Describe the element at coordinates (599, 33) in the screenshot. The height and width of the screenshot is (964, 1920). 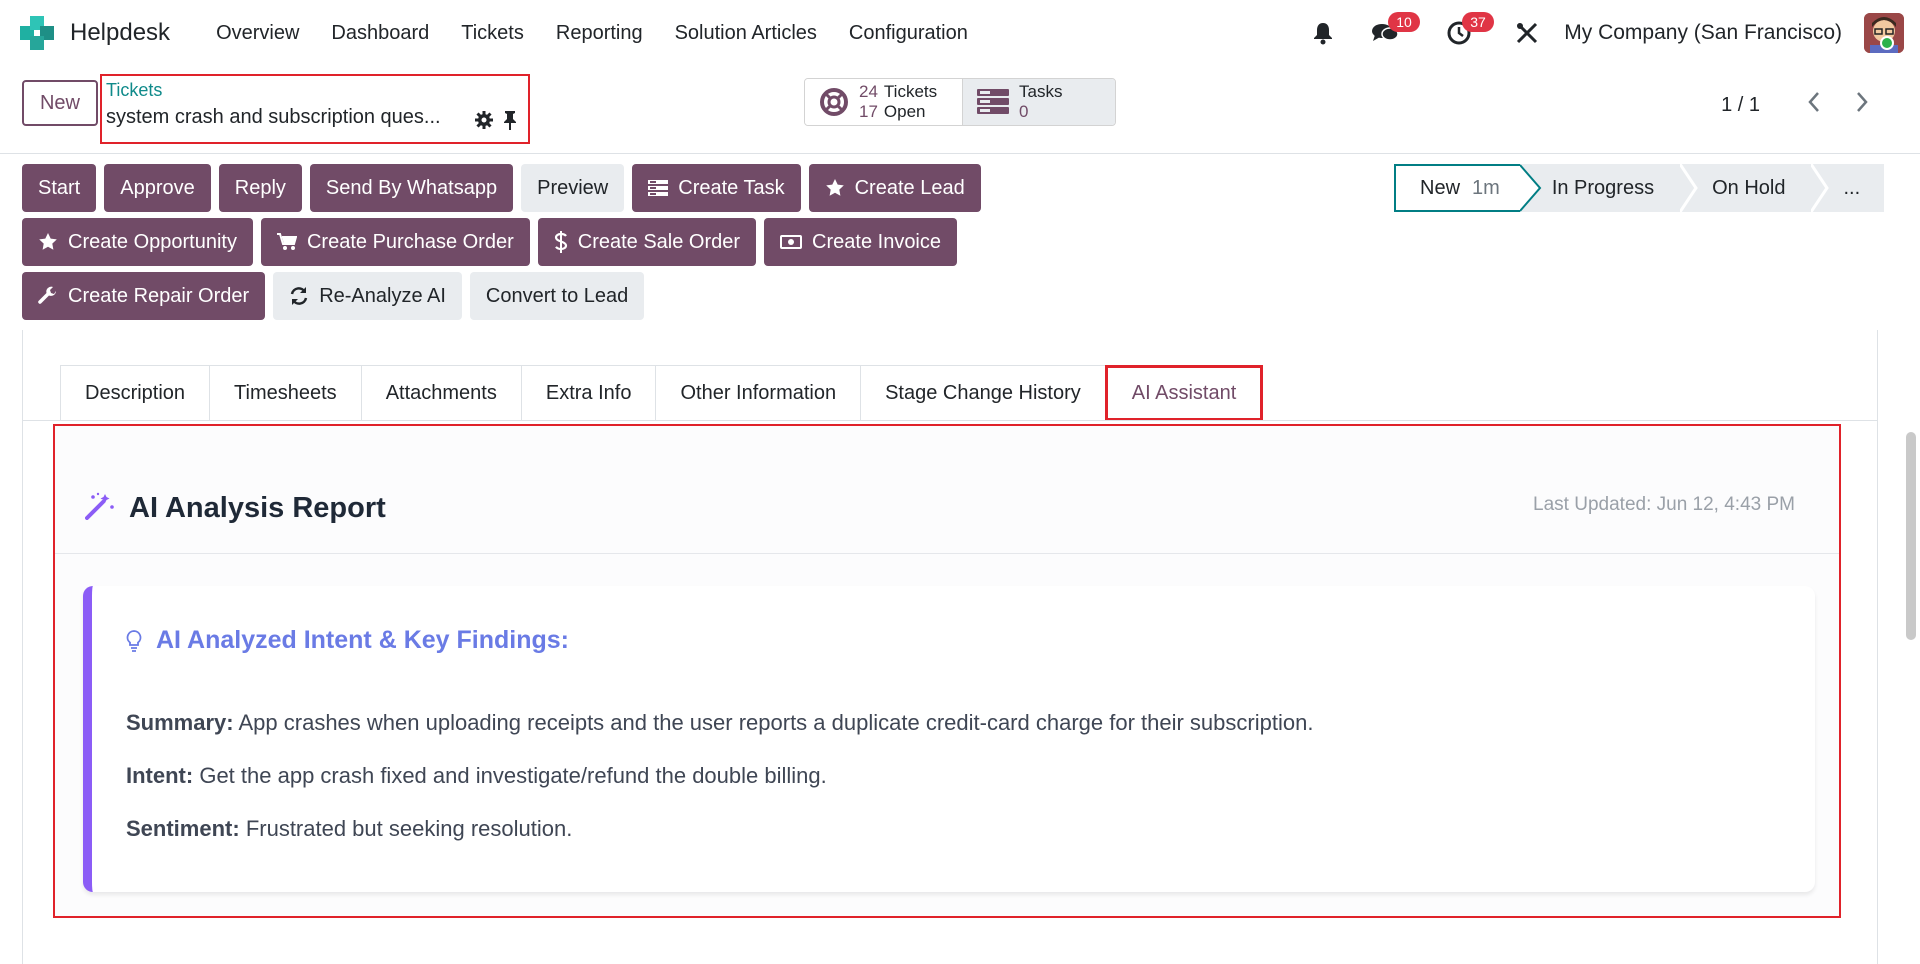
I see `menu-item-reporting: Reporting` at that location.